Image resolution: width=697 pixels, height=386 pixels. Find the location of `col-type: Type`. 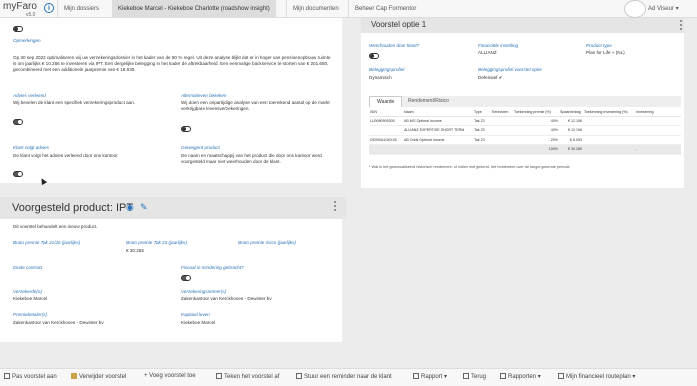

col-type: Type is located at coordinates (482, 113).